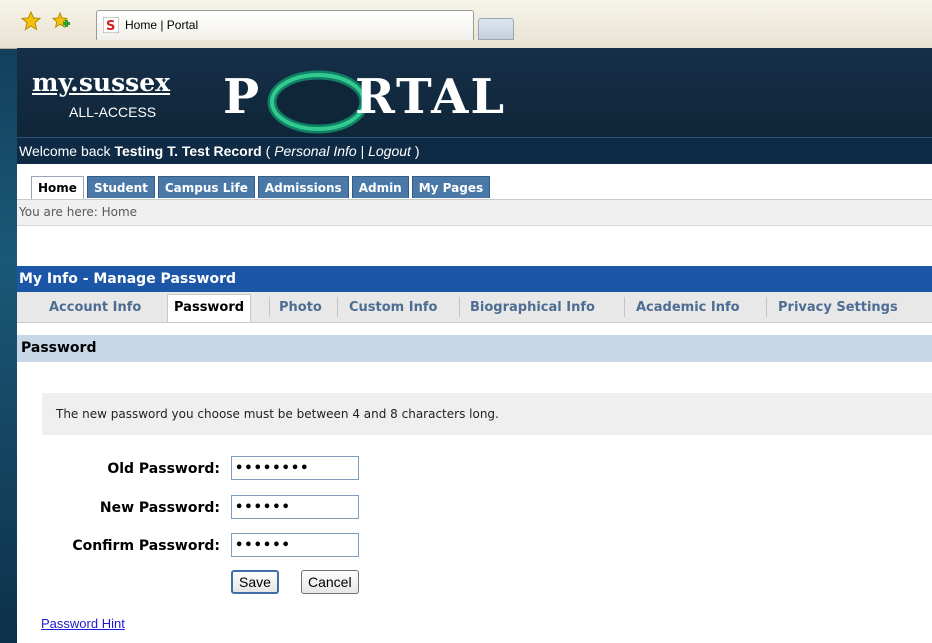 This screenshot has width=932, height=643. Describe the element at coordinates (474, 508) in the screenshot. I see `new-password-row: New Password:` at that location.